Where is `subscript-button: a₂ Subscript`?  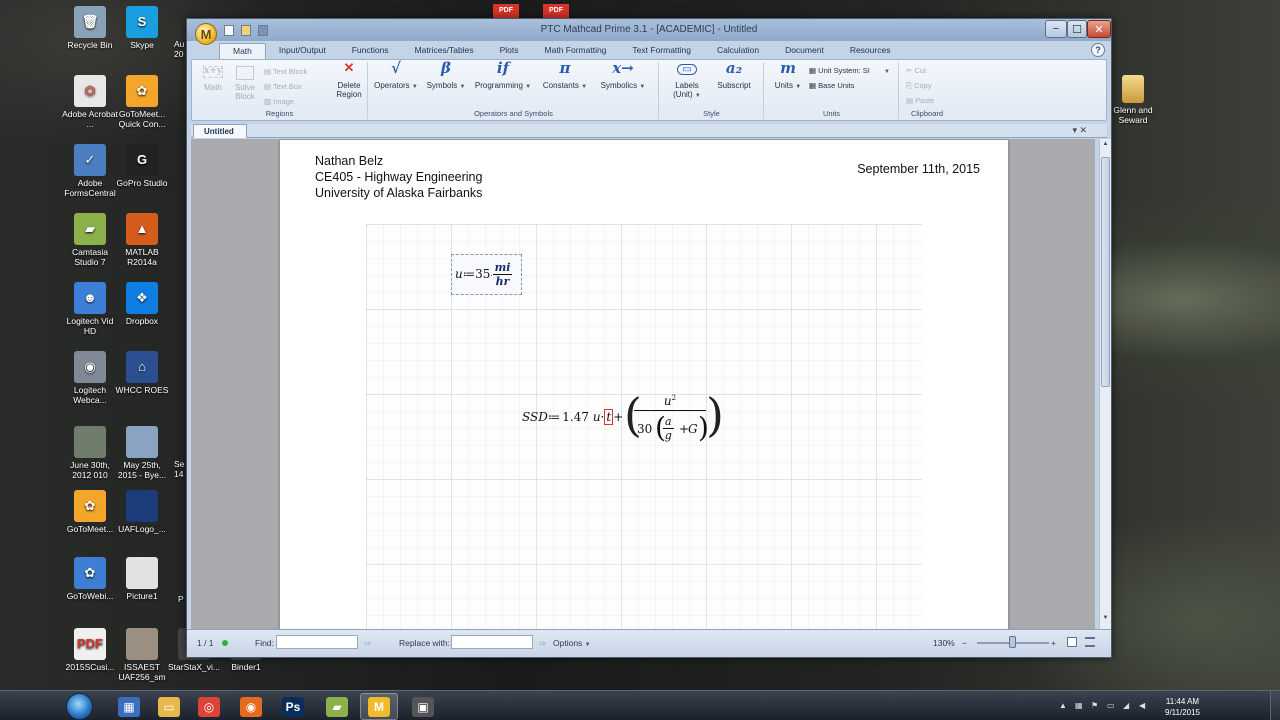 subscript-button: a₂ Subscript is located at coordinates (734, 76).